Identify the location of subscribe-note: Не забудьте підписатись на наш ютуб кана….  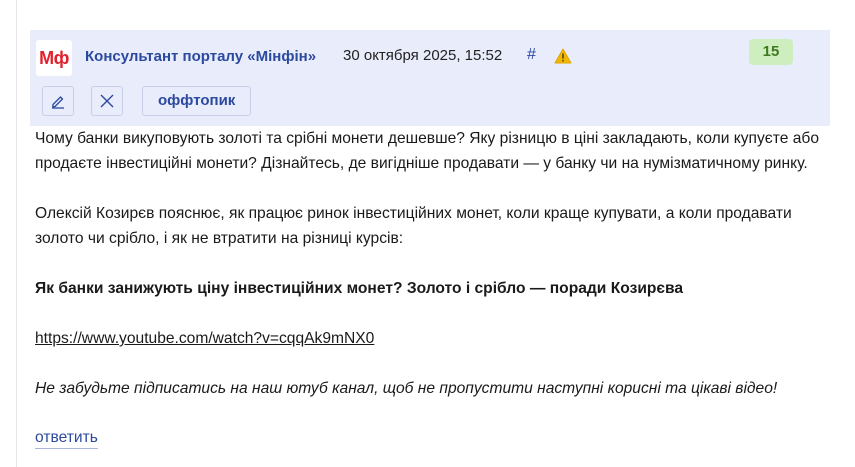
(406, 388).